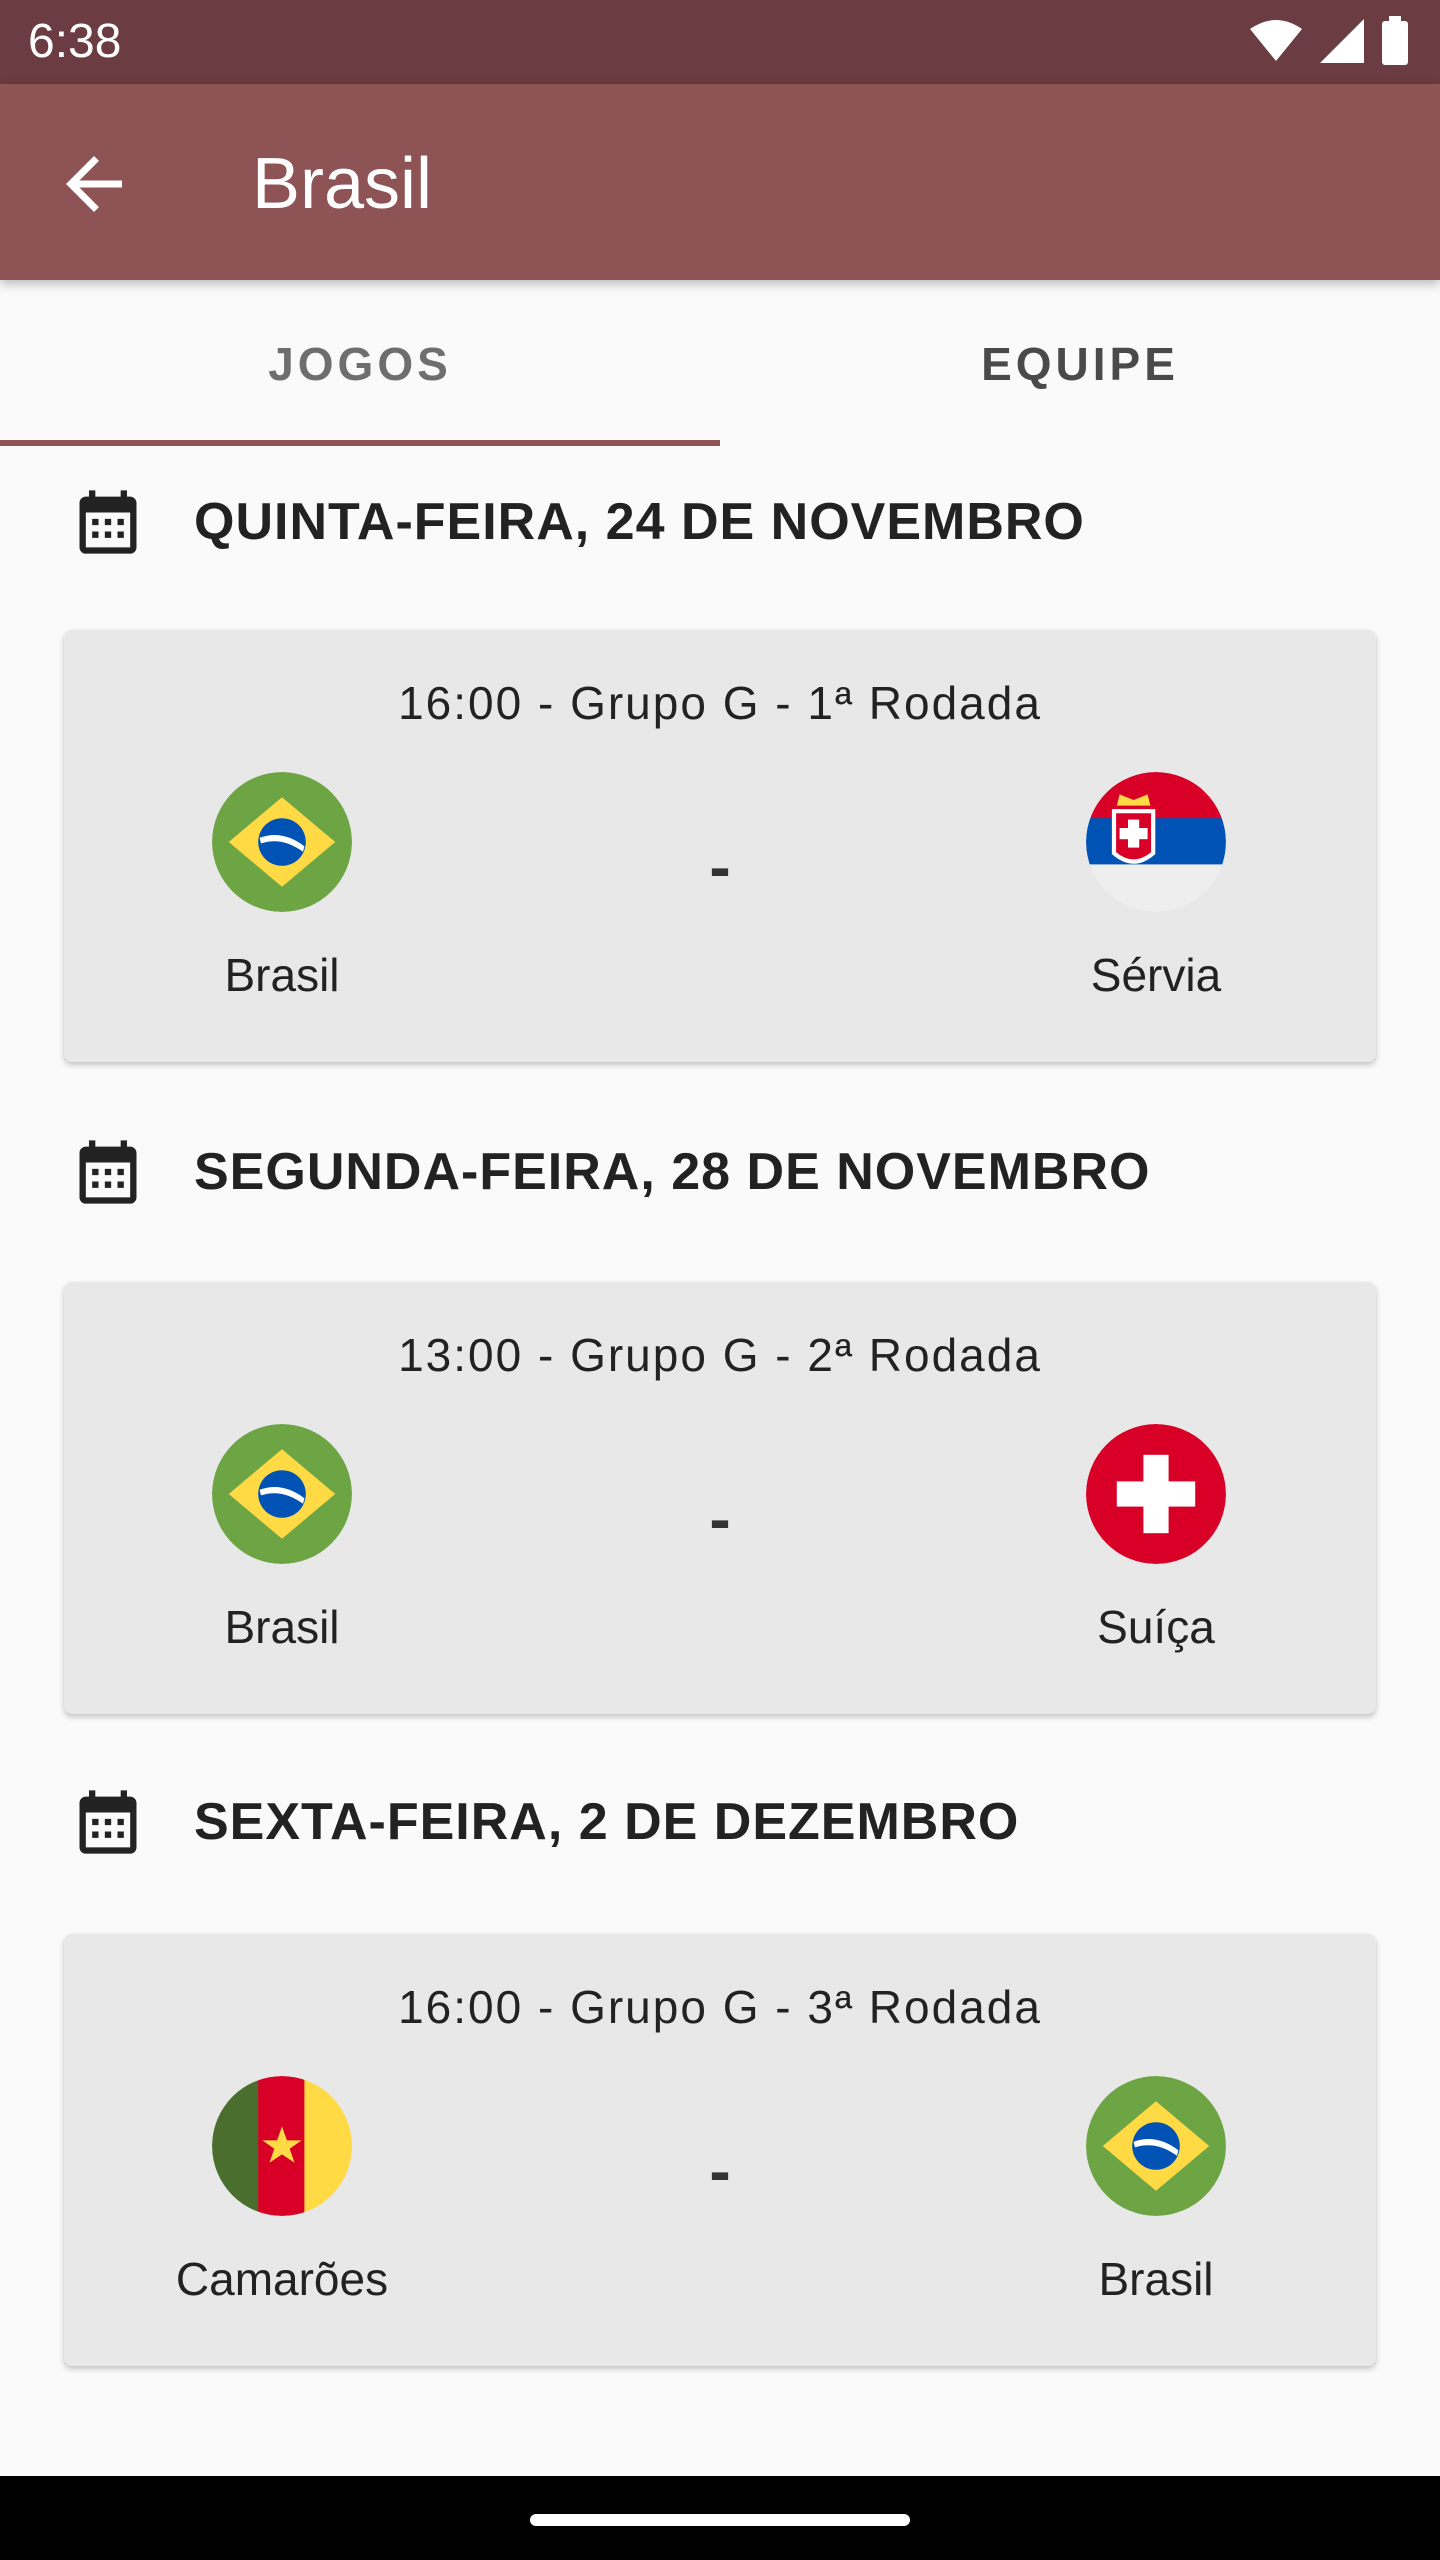 This screenshot has width=1440, height=2560. Describe the element at coordinates (720, 42) in the screenshot. I see `status-bar: 6:38` at that location.